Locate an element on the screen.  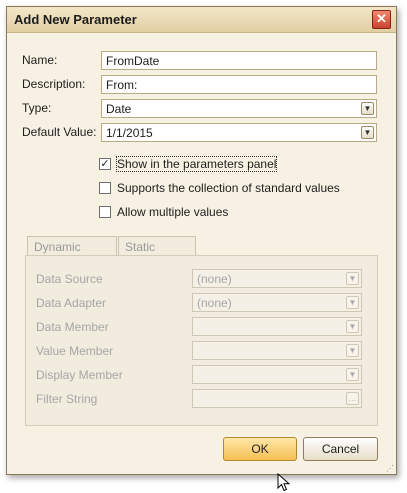
value-member-label: Value Member is located at coordinates (75, 351).